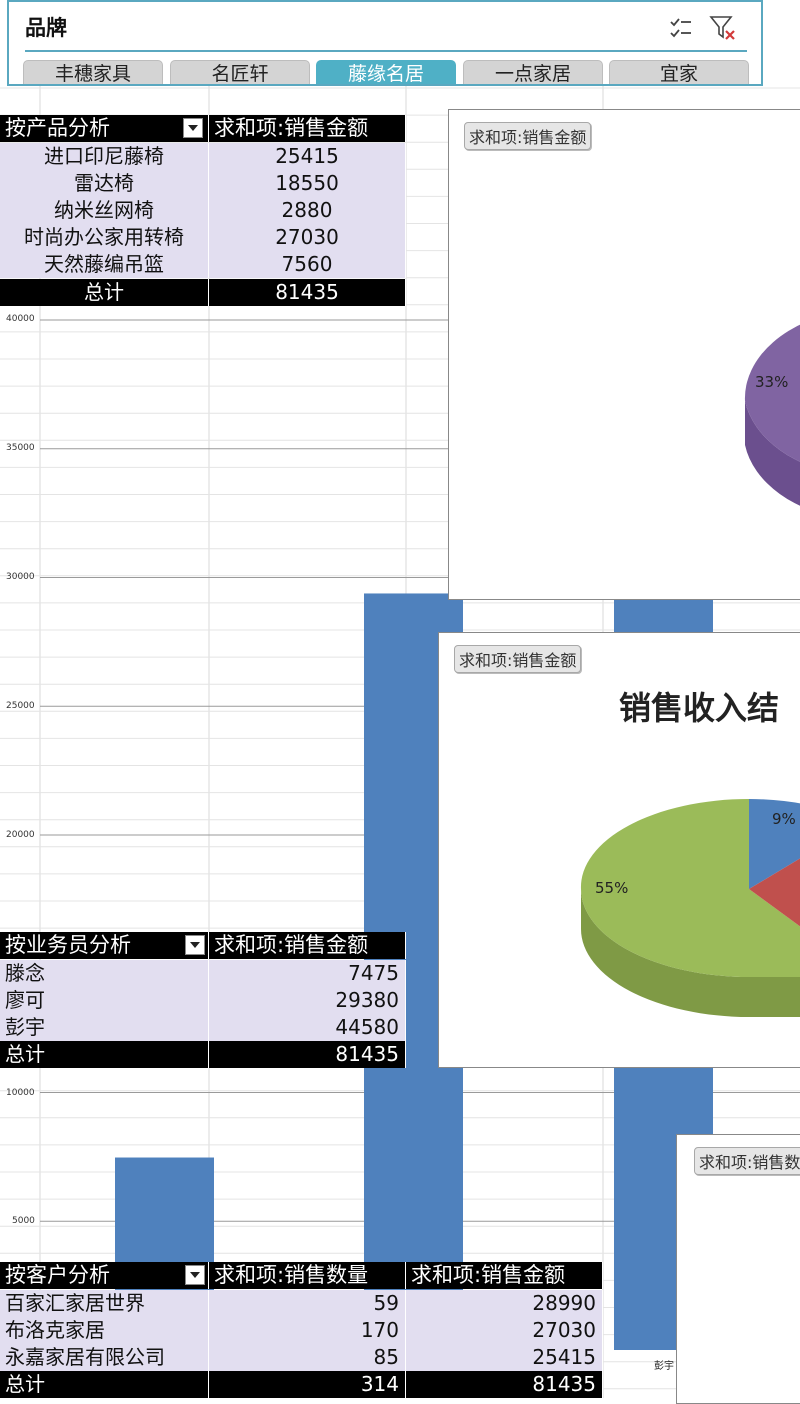 Image resolution: width=800 pixels, height=1404 pixels. Describe the element at coordinates (307, 973) in the screenshot. I see `pivot-row-value: 7475` at that location.